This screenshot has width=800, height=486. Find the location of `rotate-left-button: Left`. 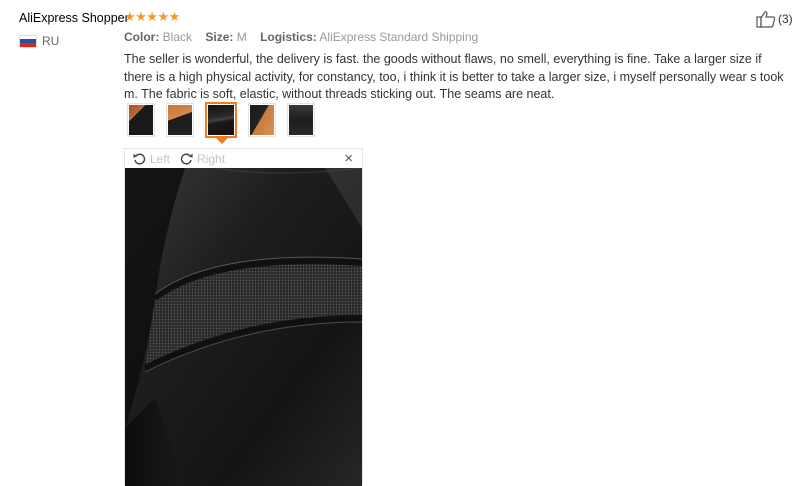

rotate-left-button: Left is located at coordinates (151, 159).